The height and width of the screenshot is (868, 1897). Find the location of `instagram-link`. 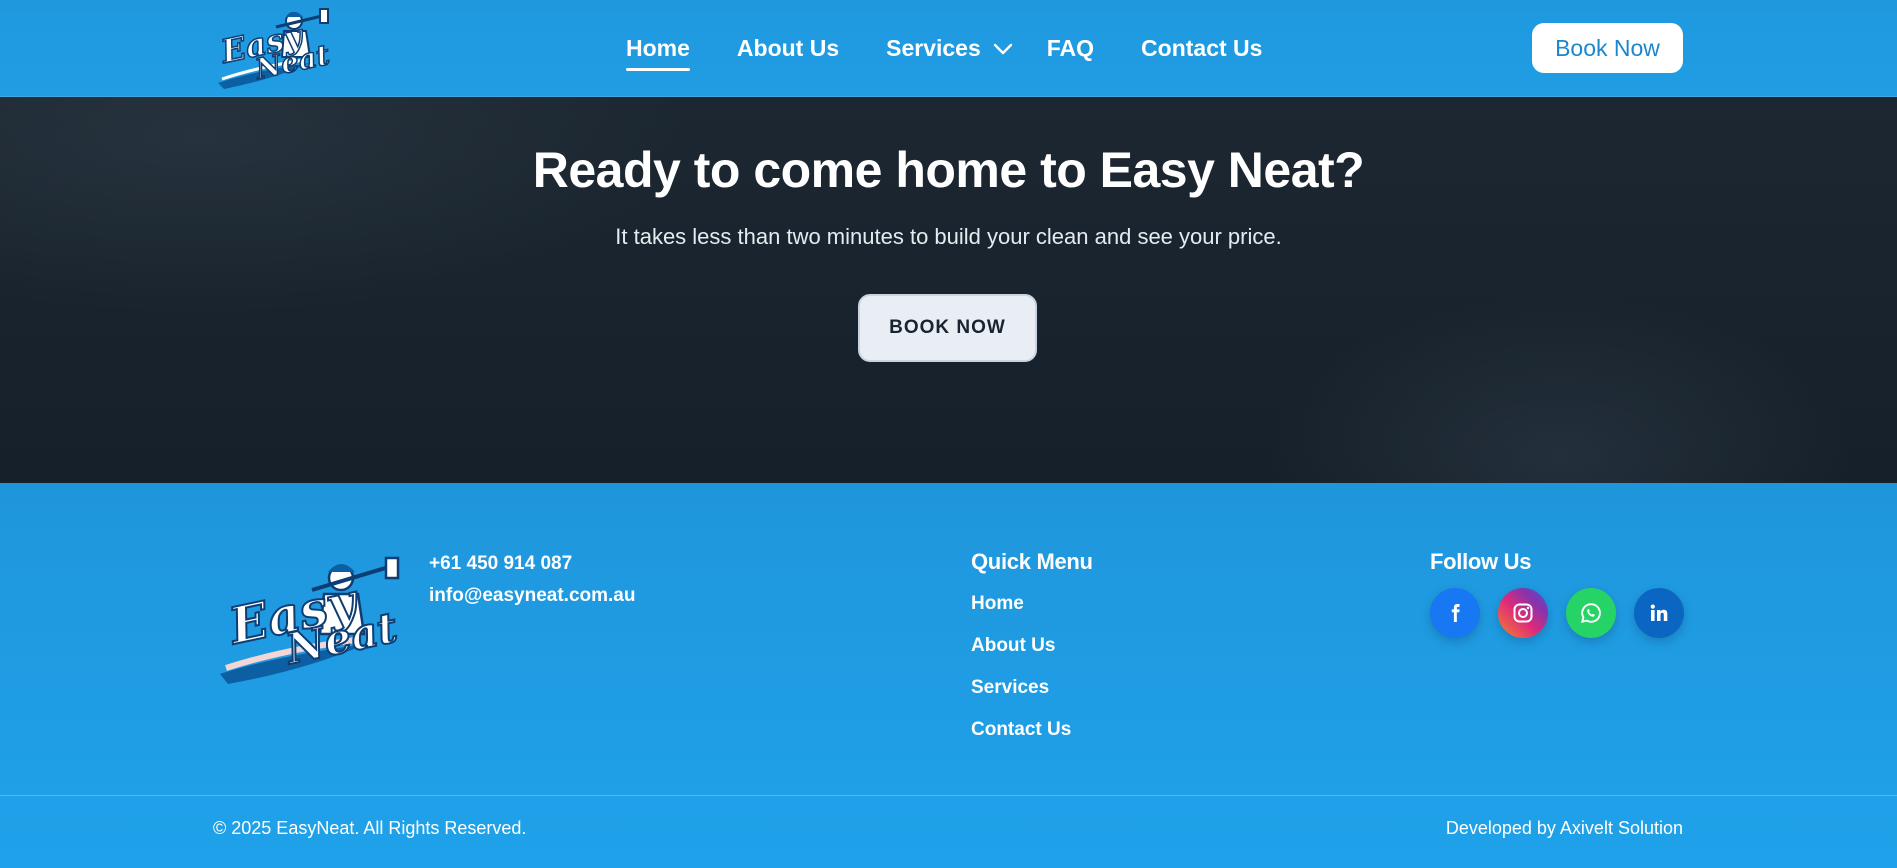

instagram-link is located at coordinates (1523, 613).